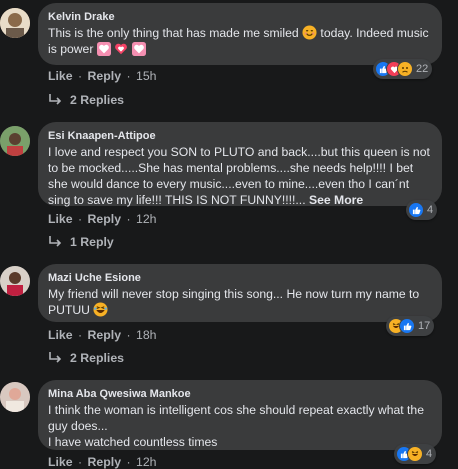 The height and width of the screenshot is (469, 458). Describe the element at coordinates (146, 76) in the screenshot. I see `timestamp: 15h` at that location.